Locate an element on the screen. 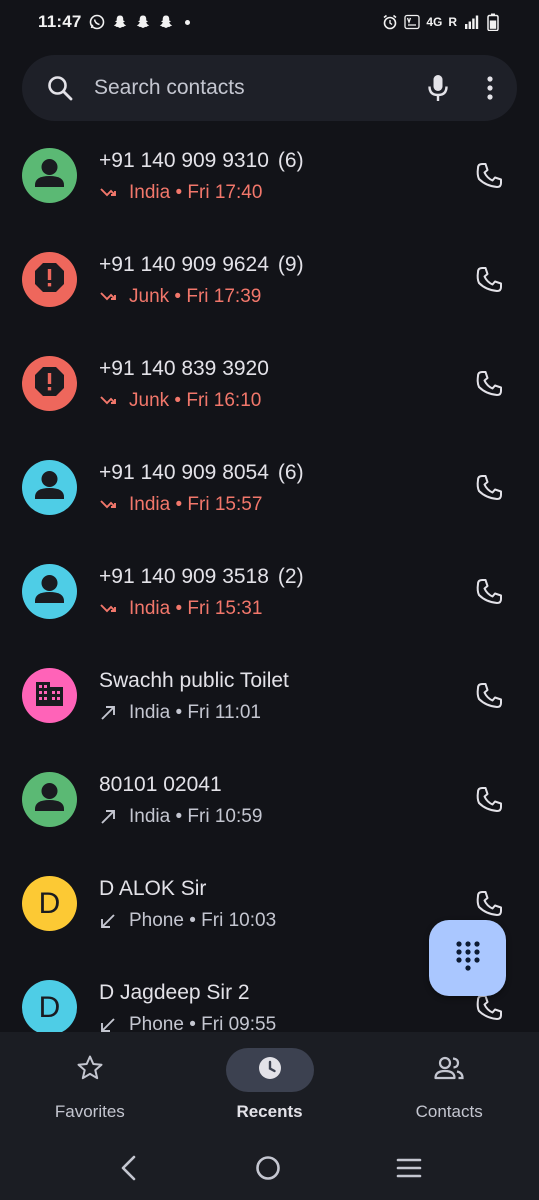  call-title: 80101 02041 is located at coordinates (160, 785).